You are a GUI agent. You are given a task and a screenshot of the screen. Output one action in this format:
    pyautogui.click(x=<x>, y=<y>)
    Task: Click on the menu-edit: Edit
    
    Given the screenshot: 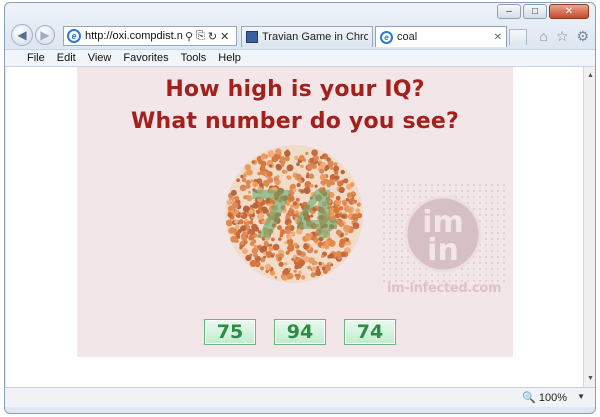 What is the action you would take?
    pyautogui.click(x=66, y=58)
    